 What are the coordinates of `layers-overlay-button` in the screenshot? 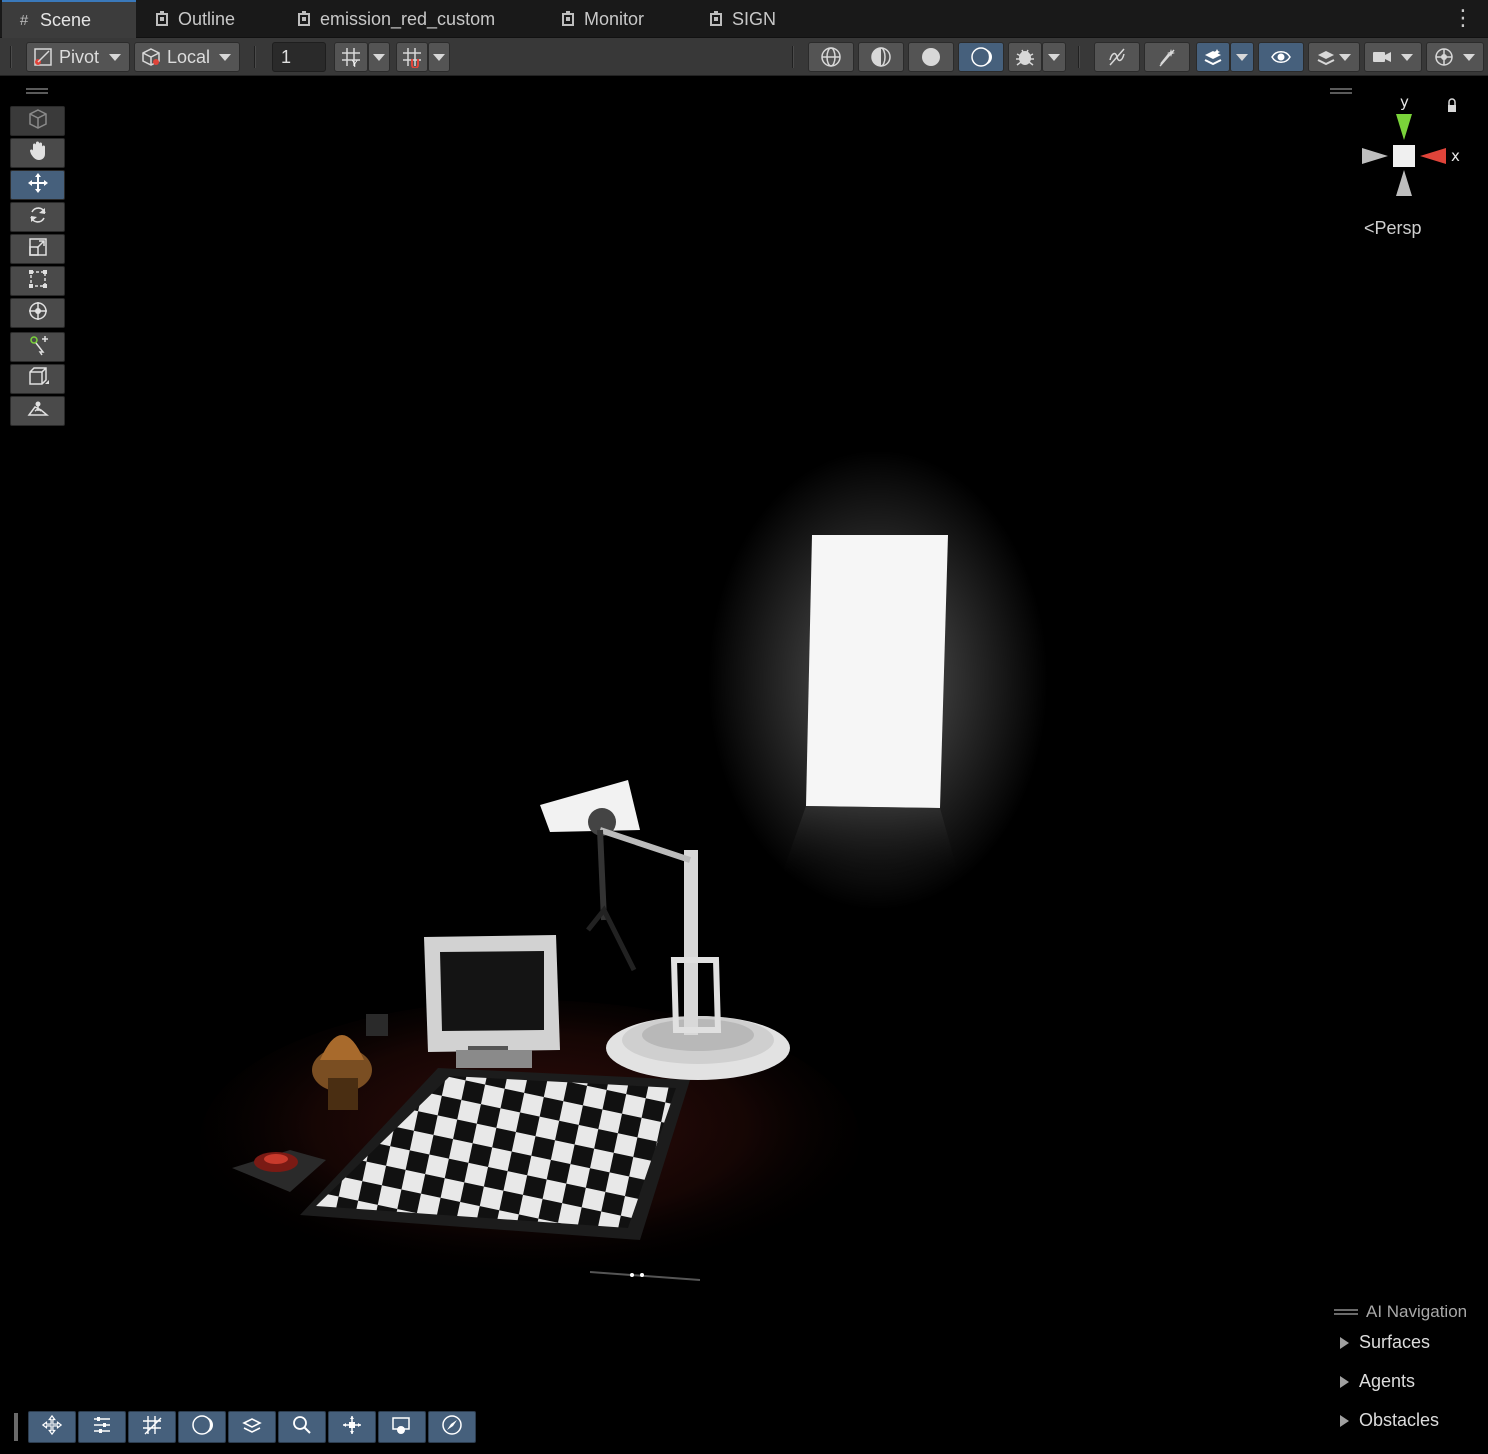 It's located at (252, 1427).